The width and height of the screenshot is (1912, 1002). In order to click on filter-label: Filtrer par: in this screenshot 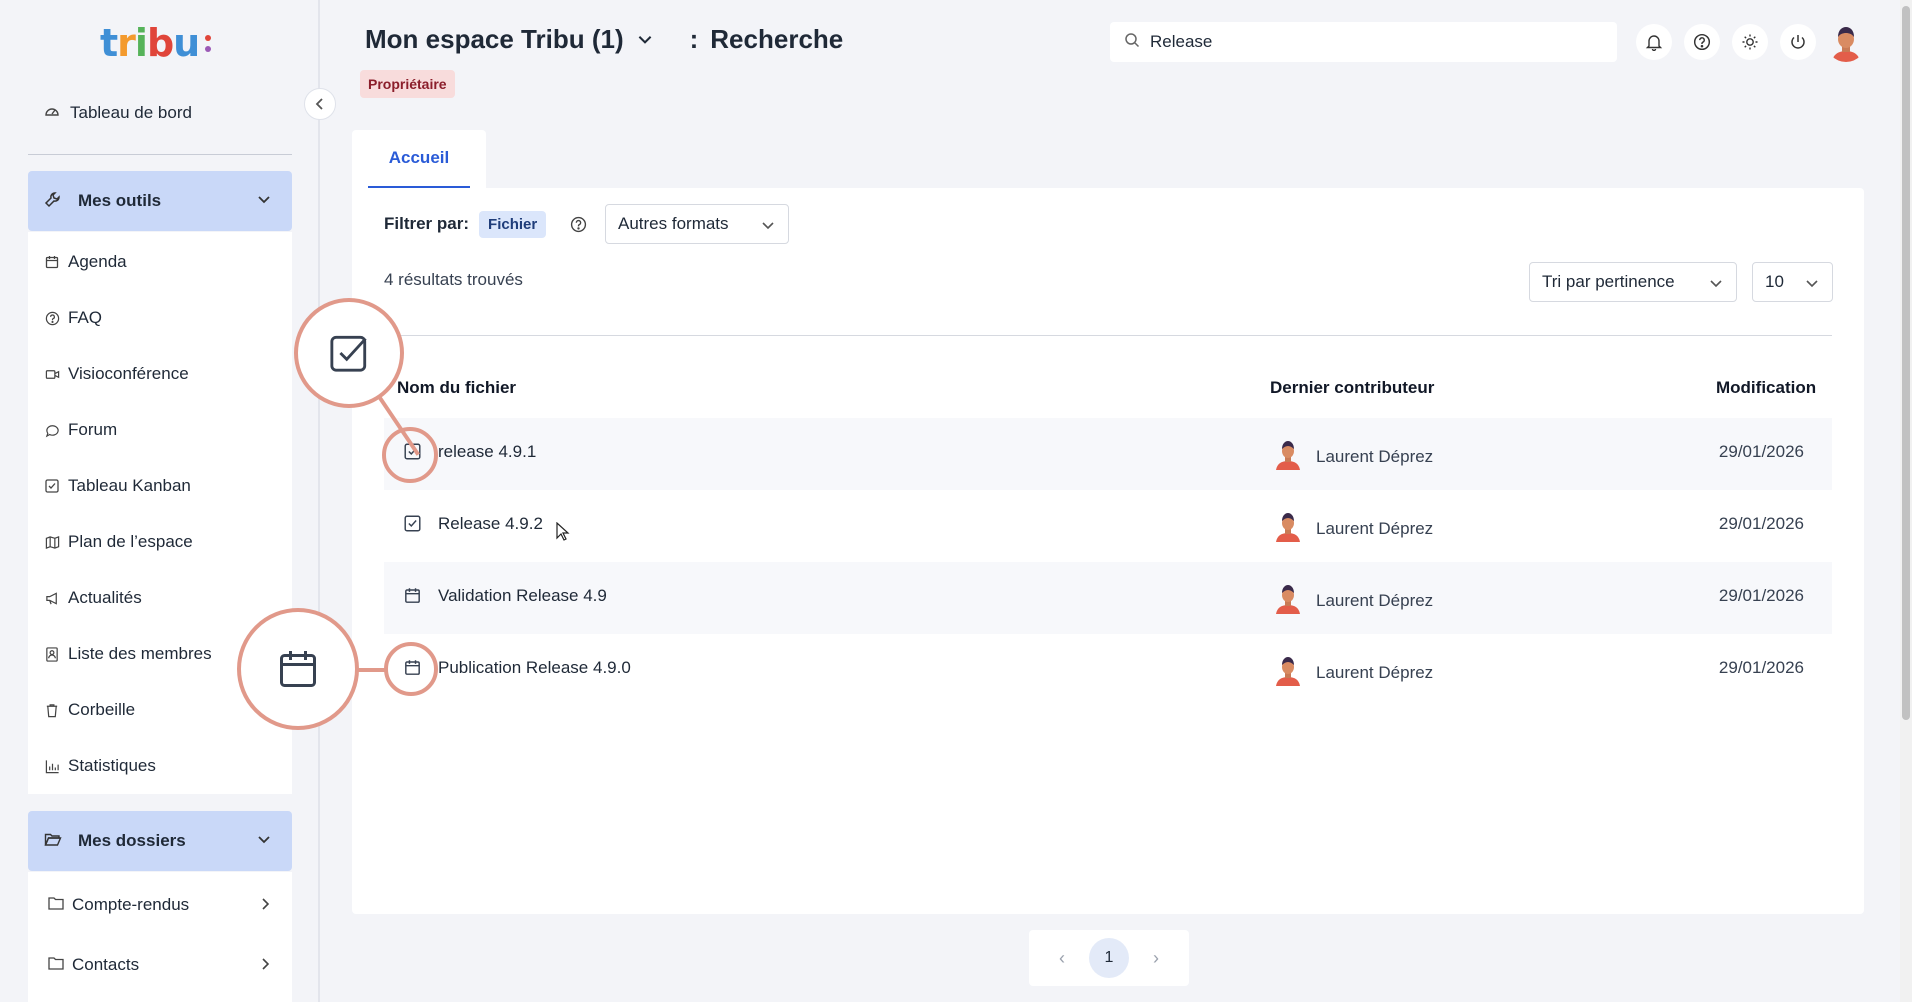, I will do `click(427, 223)`.